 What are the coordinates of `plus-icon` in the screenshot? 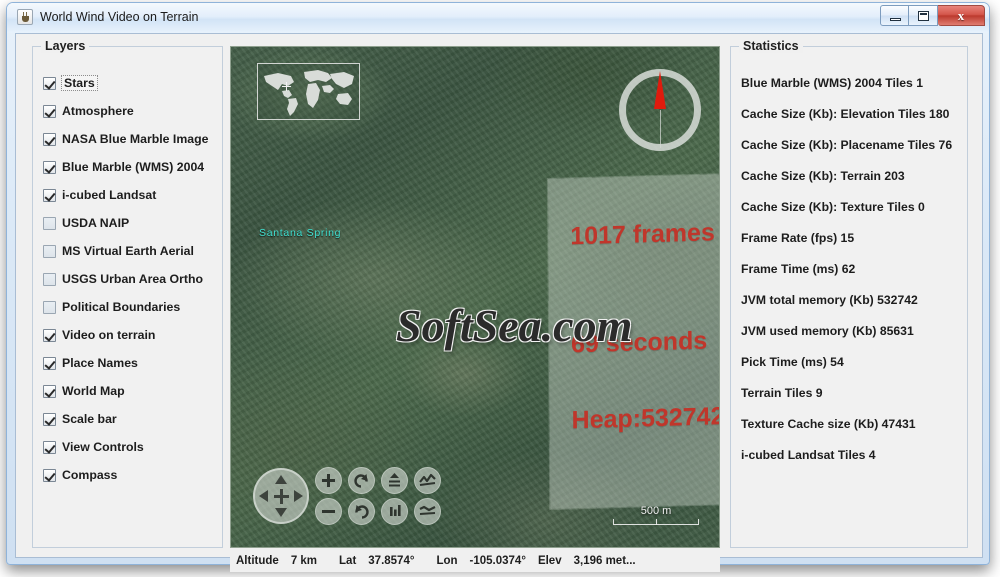 It's located at (328, 480).